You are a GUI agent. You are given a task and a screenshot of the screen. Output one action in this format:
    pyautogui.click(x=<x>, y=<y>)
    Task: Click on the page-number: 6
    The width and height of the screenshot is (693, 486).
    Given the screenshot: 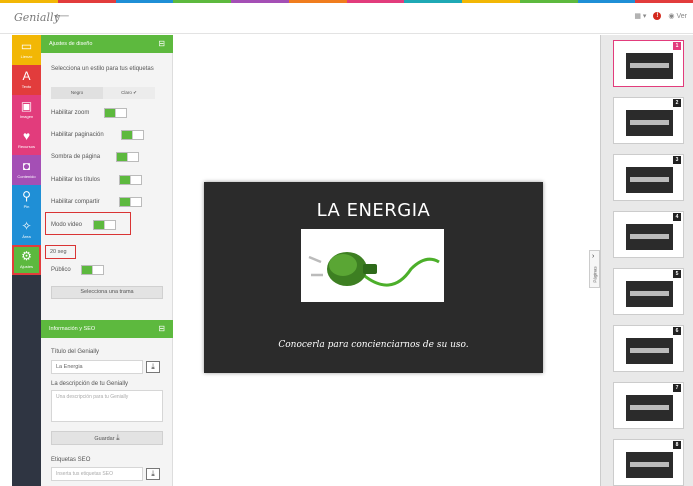 What is the action you would take?
    pyautogui.click(x=677, y=331)
    